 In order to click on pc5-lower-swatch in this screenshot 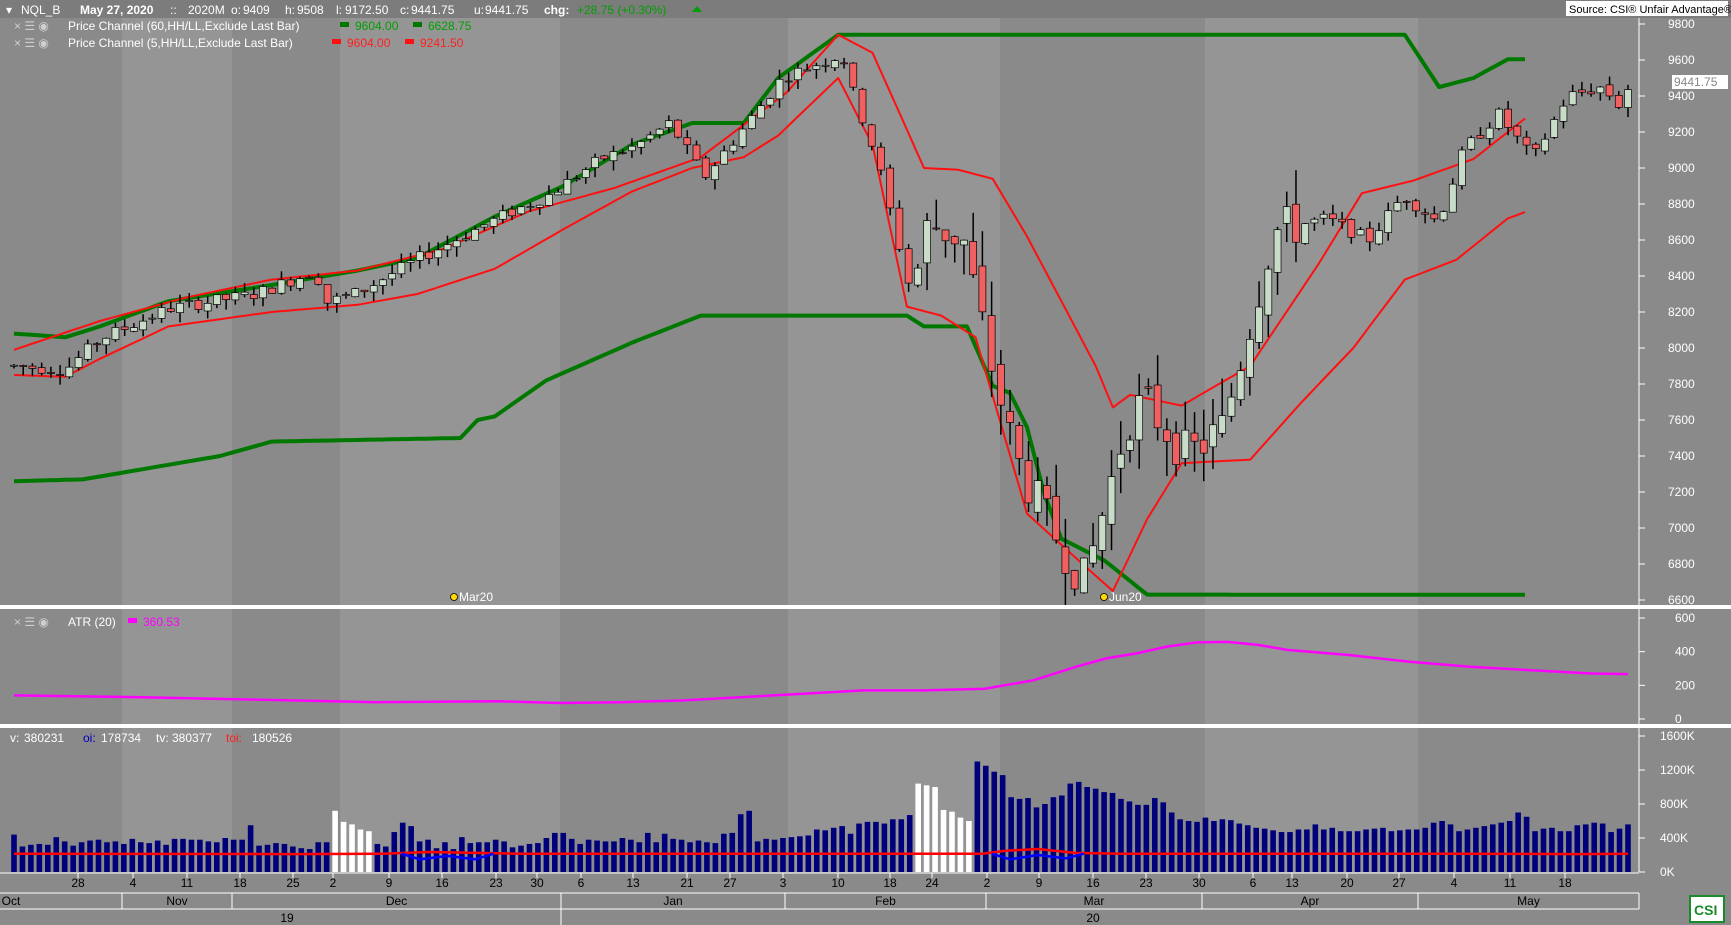, I will do `click(409, 41)`.